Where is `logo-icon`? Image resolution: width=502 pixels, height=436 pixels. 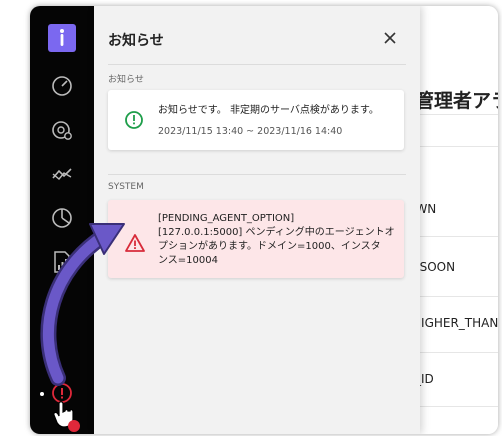 logo-icon is located at coordinates (62, 38).